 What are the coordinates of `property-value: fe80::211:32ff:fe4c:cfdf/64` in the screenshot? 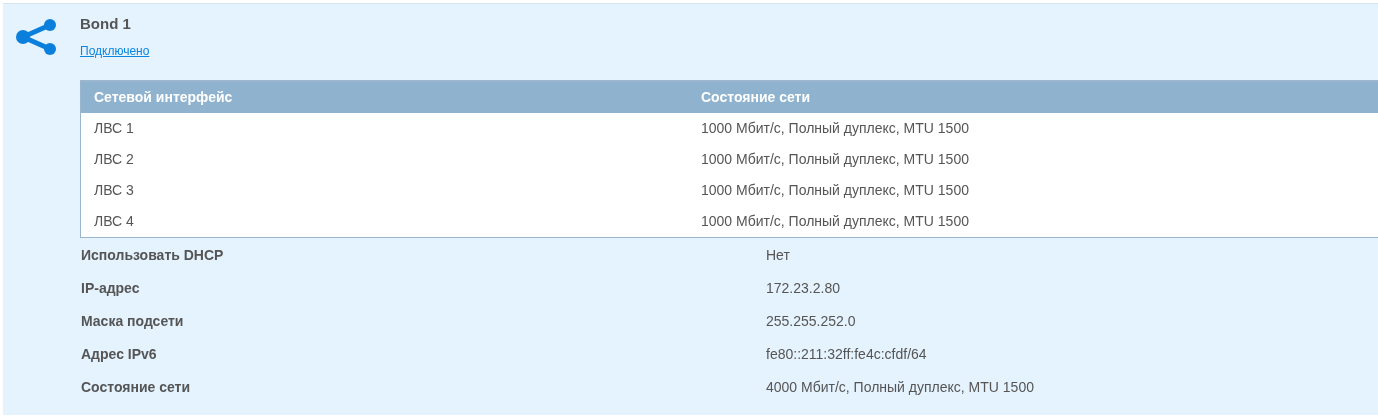 It's located at (846, 354).